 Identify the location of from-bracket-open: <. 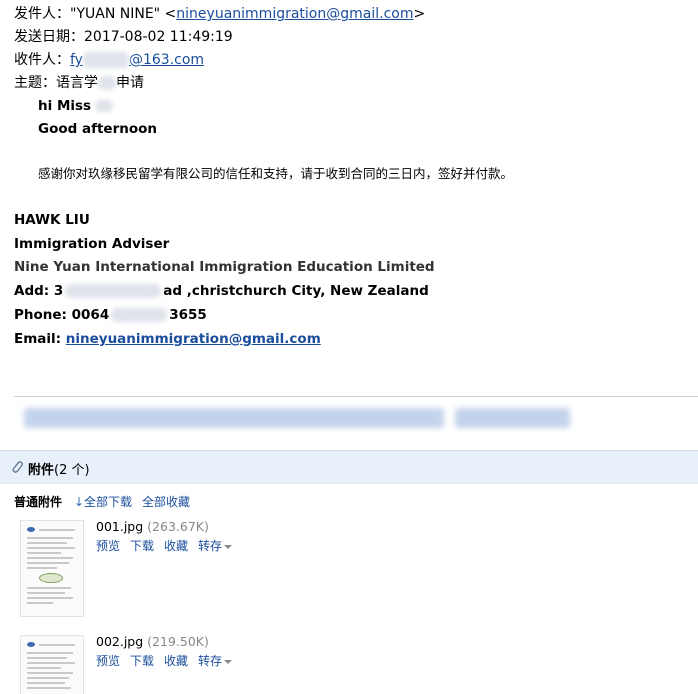
(168, 14).